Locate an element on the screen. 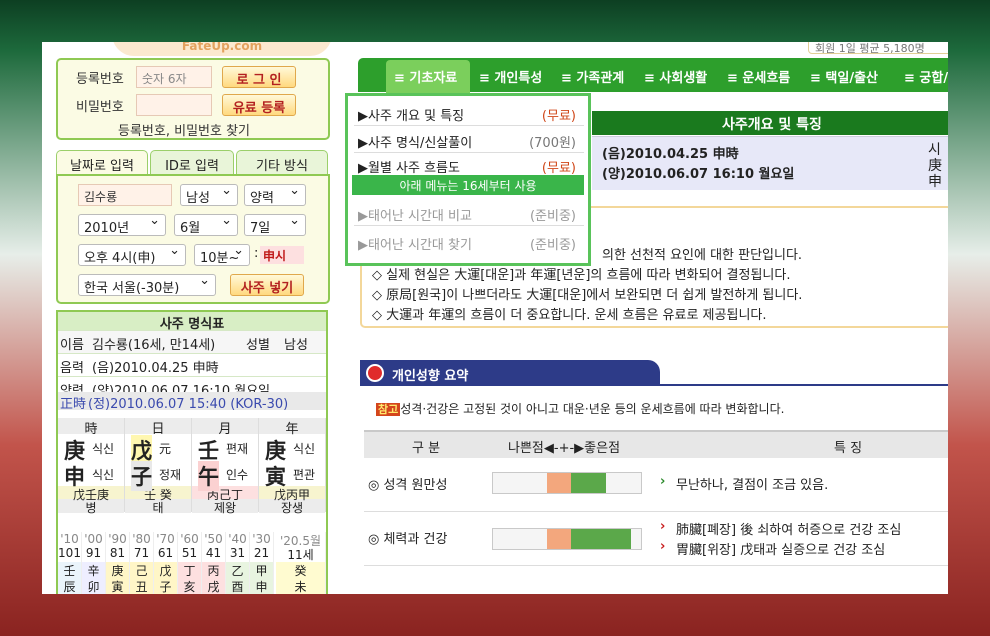 Image resolution: width=990 pixels, height=636 pixels. daeun-branch: 亥 is located at coordinates (189, 586).